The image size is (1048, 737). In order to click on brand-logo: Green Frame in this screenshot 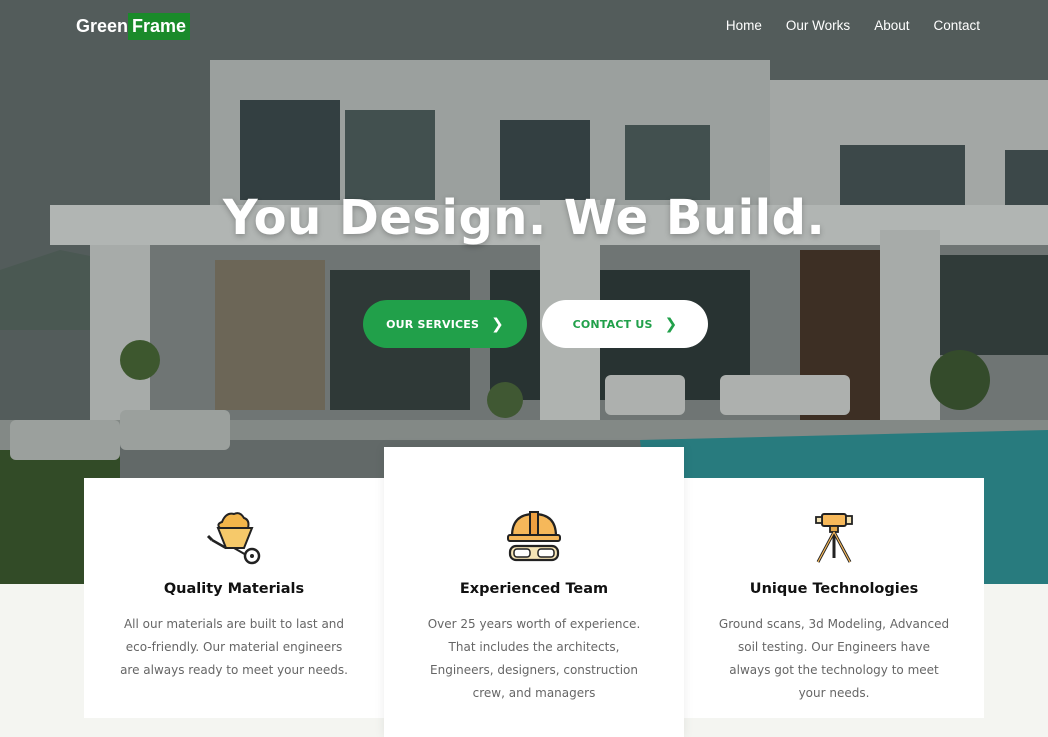, I will do `click(133, 26)`.